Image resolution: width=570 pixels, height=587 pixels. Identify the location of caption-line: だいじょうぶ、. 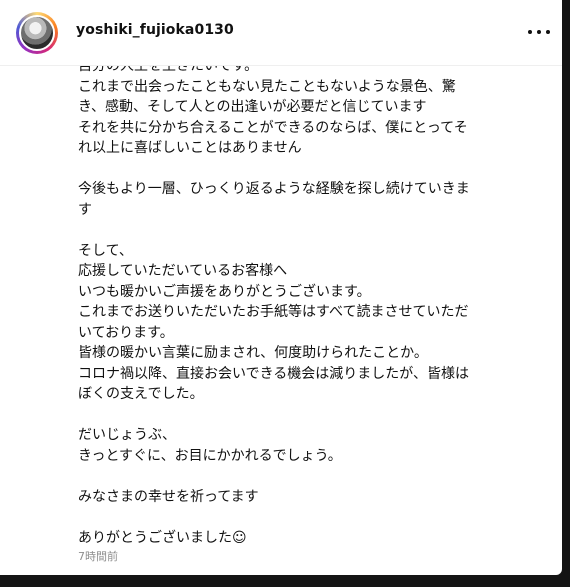
(127, 435).